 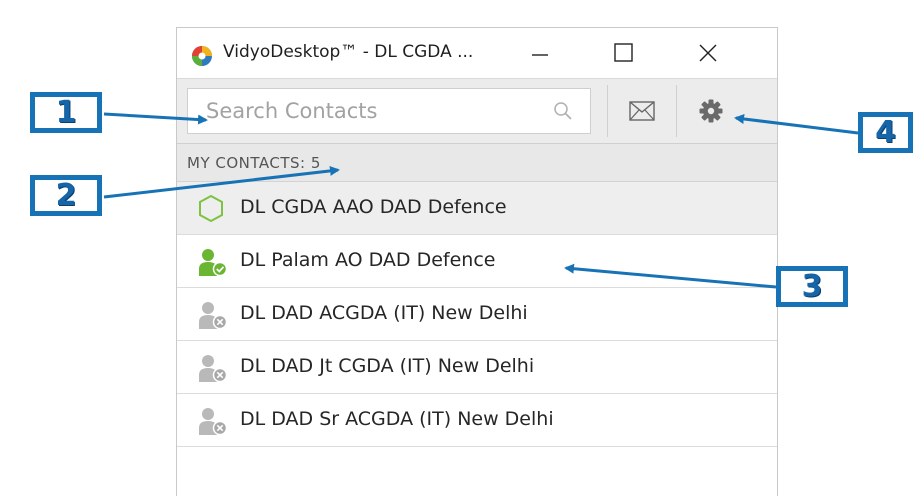 I want to click on callout-label-4: 4, so click(x=885, y=132).